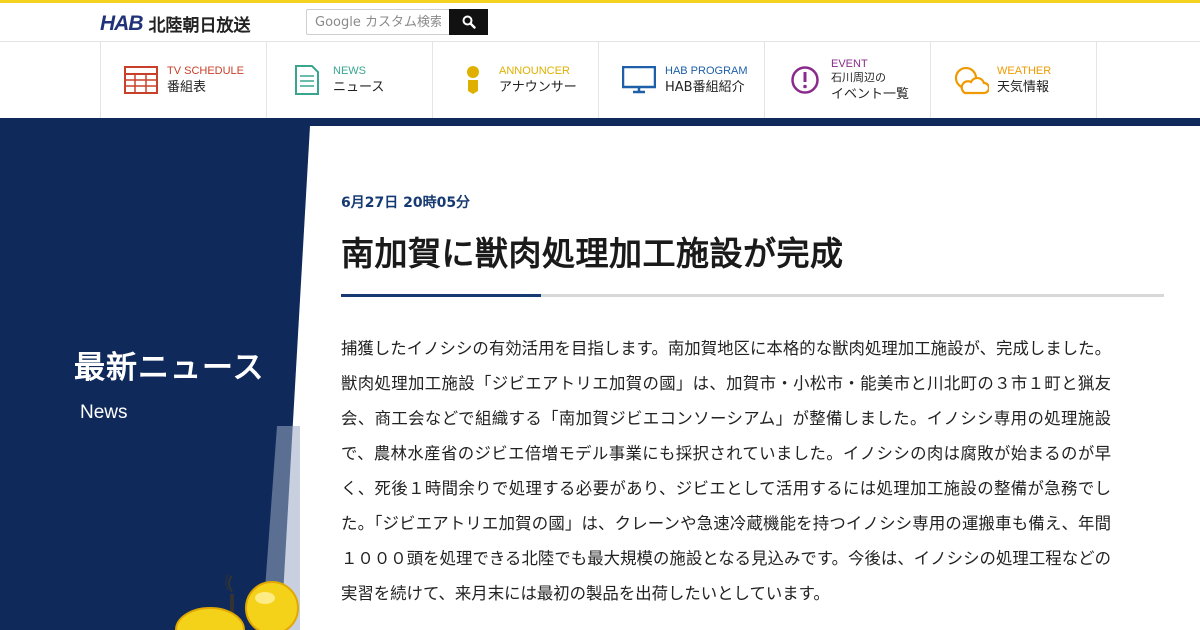  What do you see at coordinates (1023, 87) in the screenshot?
I see `nav-label-jp: 天気情報` at bounding box center [1023, 87].